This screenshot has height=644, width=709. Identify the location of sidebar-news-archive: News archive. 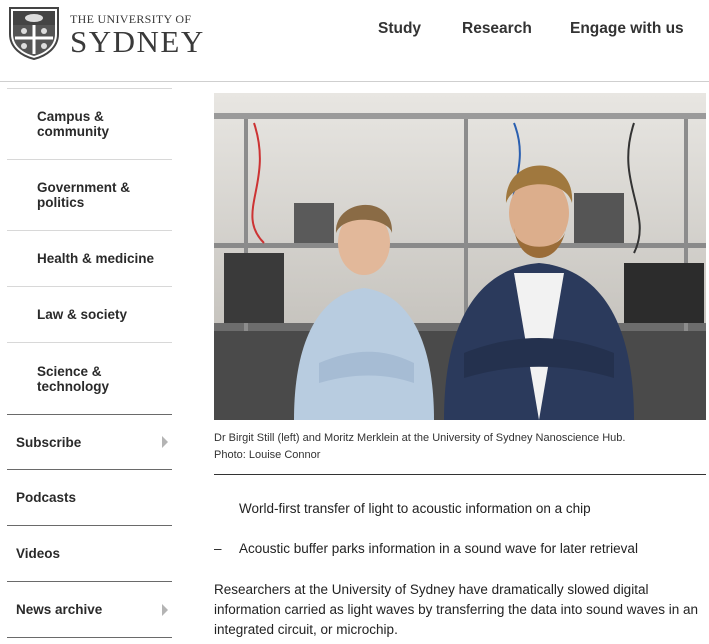
(89, 610).